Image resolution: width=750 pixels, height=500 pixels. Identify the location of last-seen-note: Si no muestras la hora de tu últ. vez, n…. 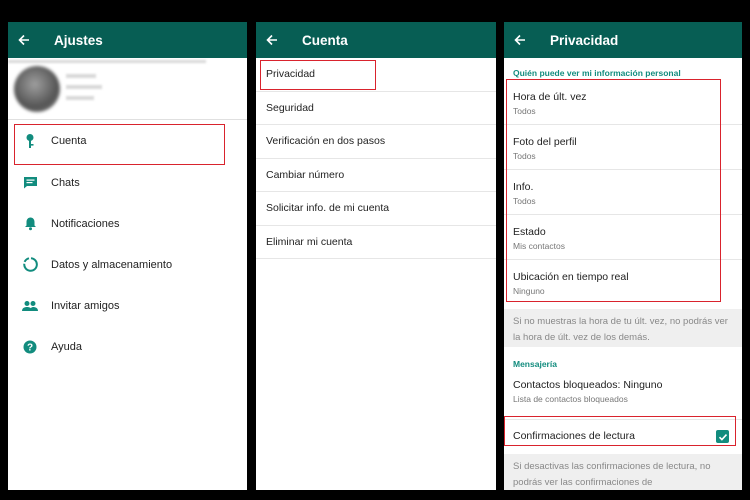
(623, 328).